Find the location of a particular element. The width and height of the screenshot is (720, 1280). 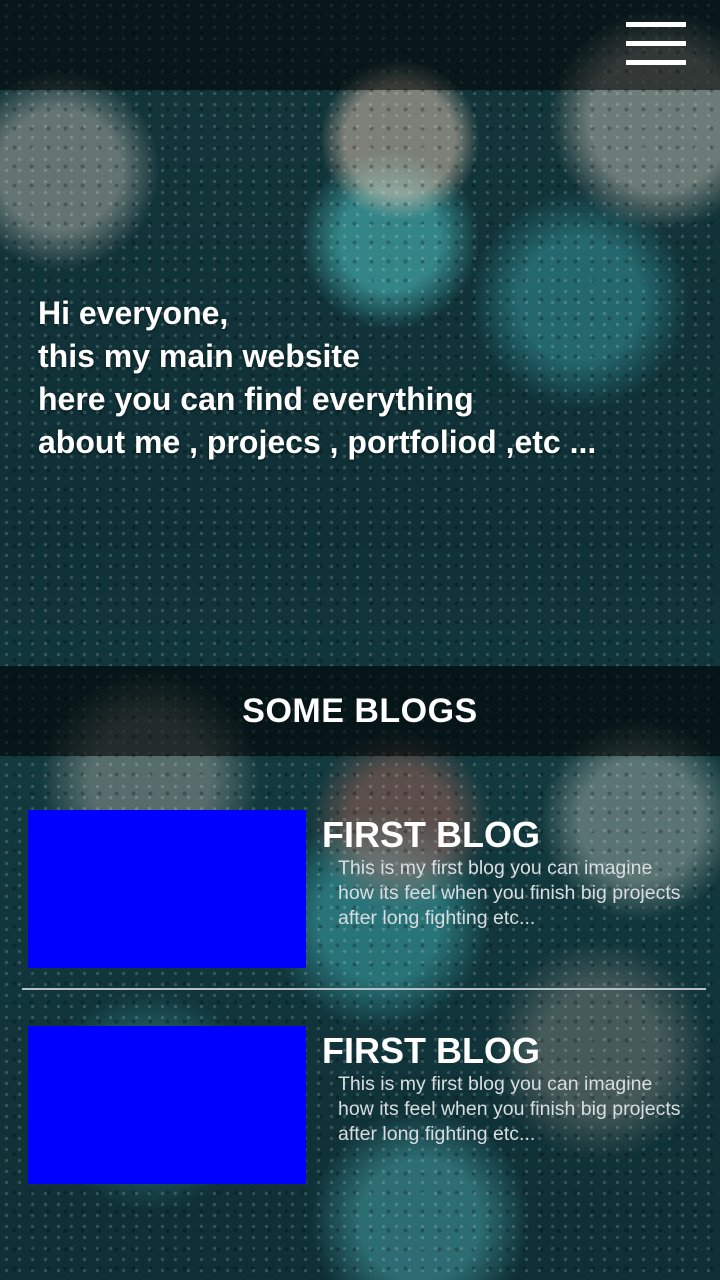

blogs-section-header: SOME BLOGS is located at coordinates (360, 711).